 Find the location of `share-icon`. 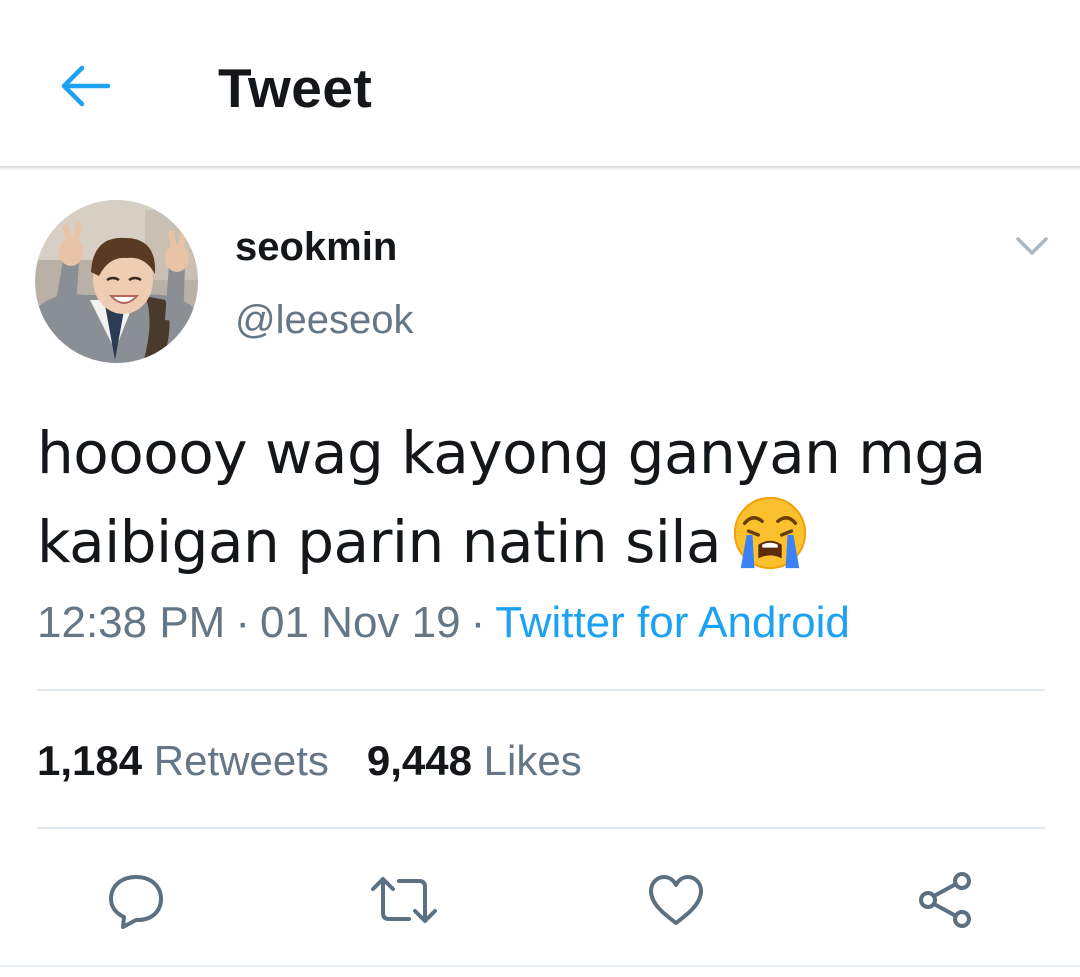

share-icon is located at coordinates (945, 900).